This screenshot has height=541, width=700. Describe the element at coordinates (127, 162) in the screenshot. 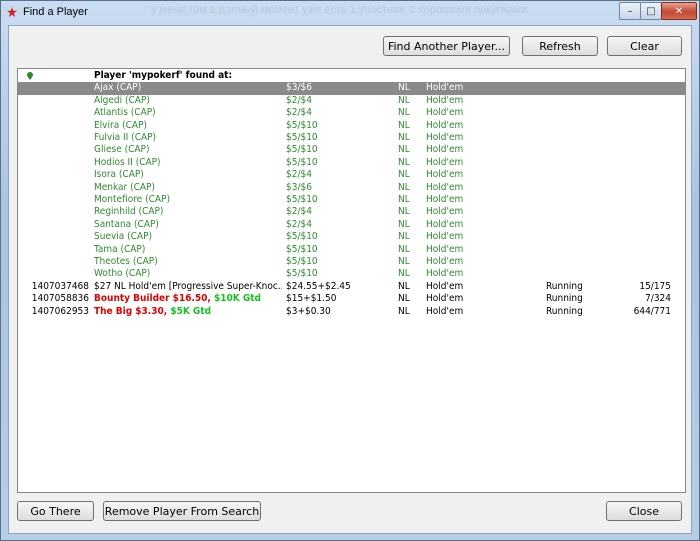

I see `name-cell: Hodios II (CAP)` at that location.